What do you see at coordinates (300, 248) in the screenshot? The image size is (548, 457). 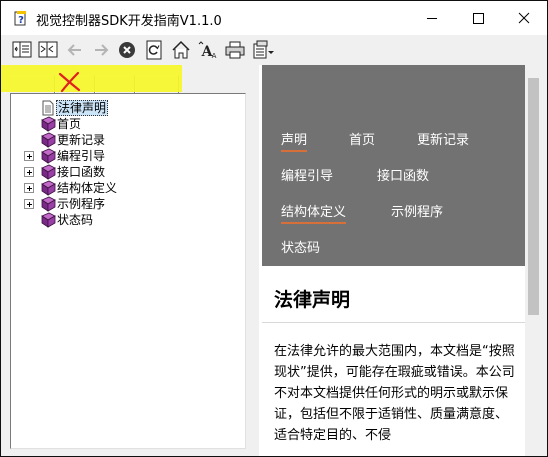 I see `nav-link-status-codes: 状态码` at bounding box center [300, 248].